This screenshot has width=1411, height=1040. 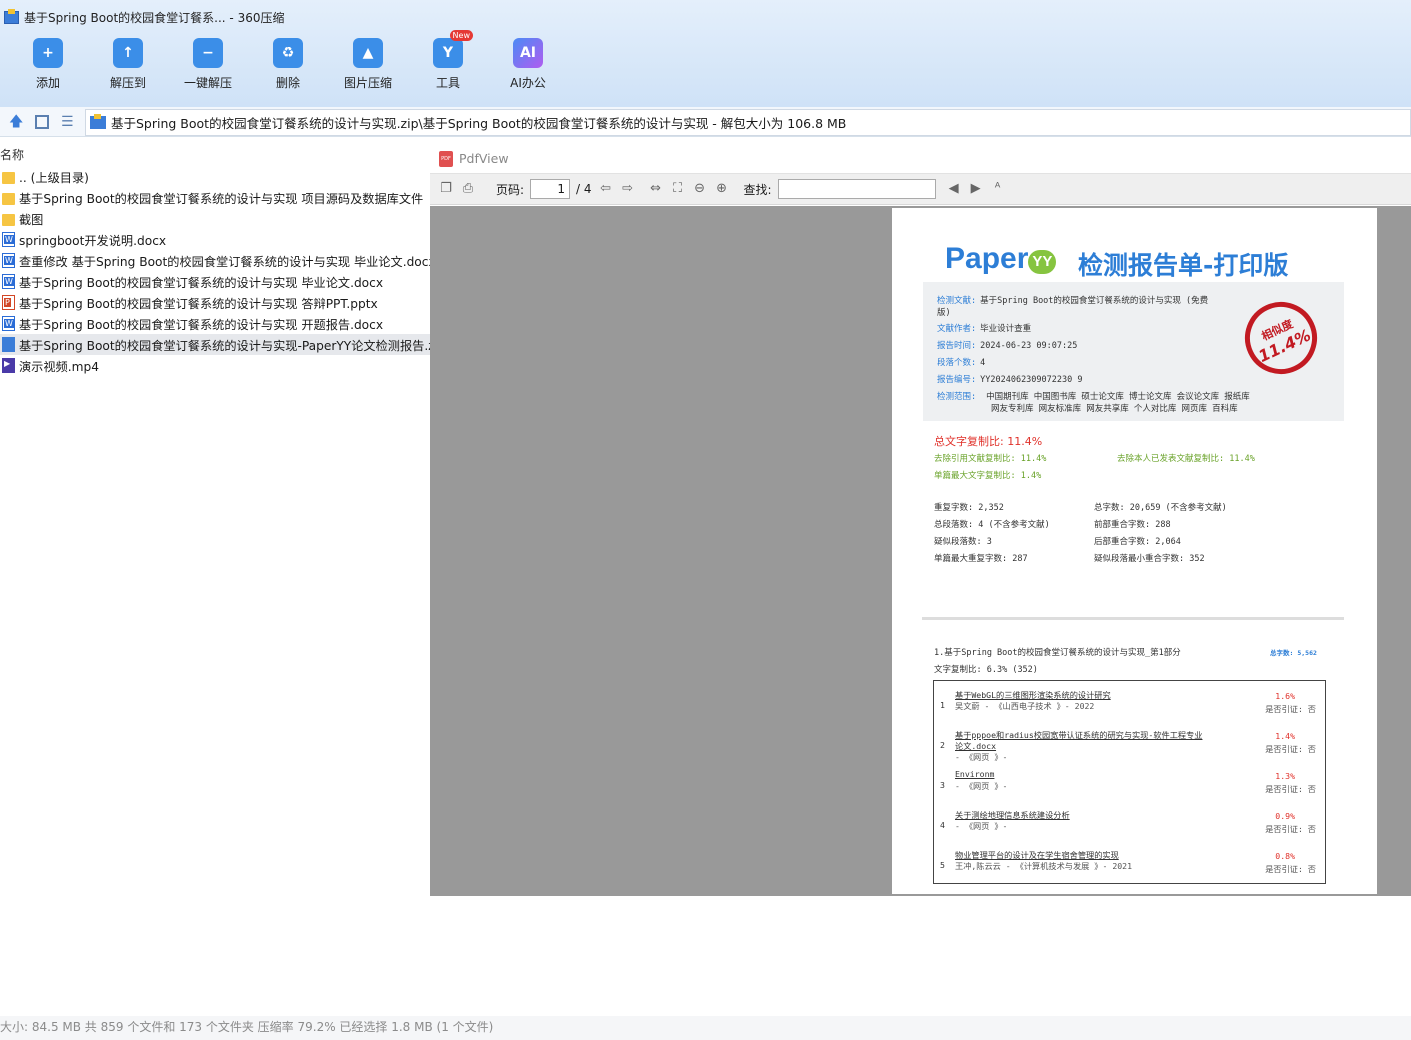 What do you see at coordinates (1285, 776) in the screenshot?
I see `reference-ratio: 1.3%` at bounding box center [1285, 776].